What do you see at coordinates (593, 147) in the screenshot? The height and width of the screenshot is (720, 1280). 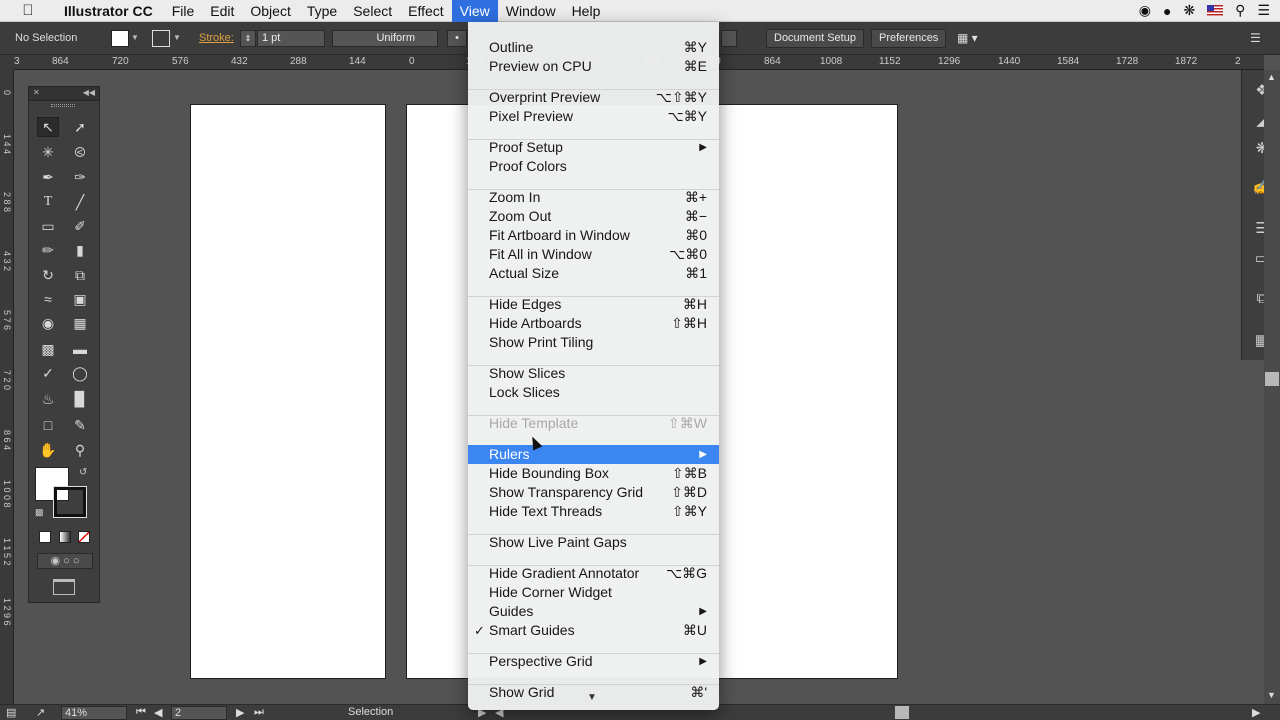 I see `menu-item-proof-setup: Proof Setup ▶` at bounding box center [593, 147].